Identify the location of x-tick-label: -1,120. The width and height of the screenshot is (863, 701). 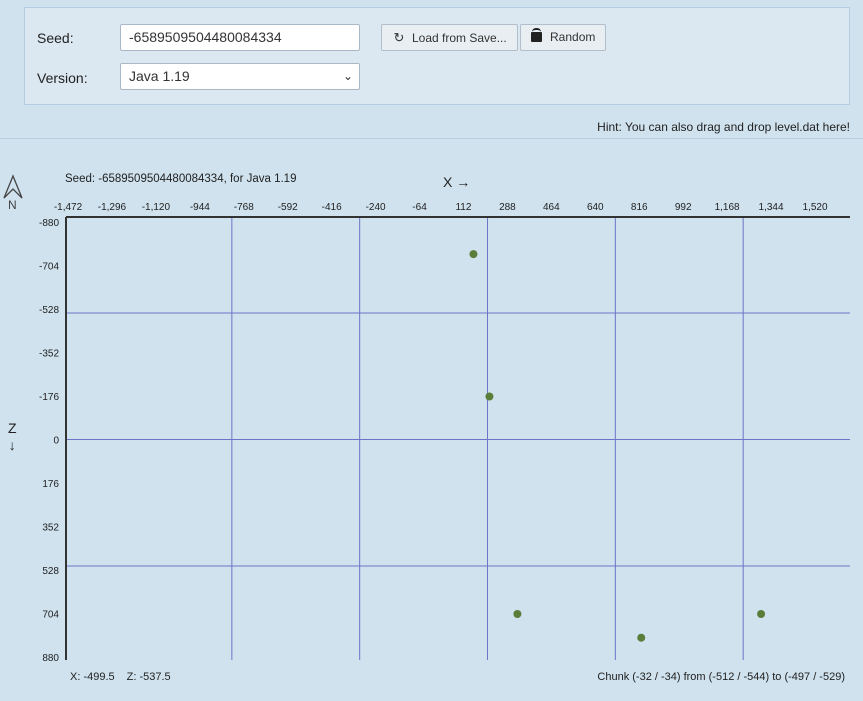
(156, 207).